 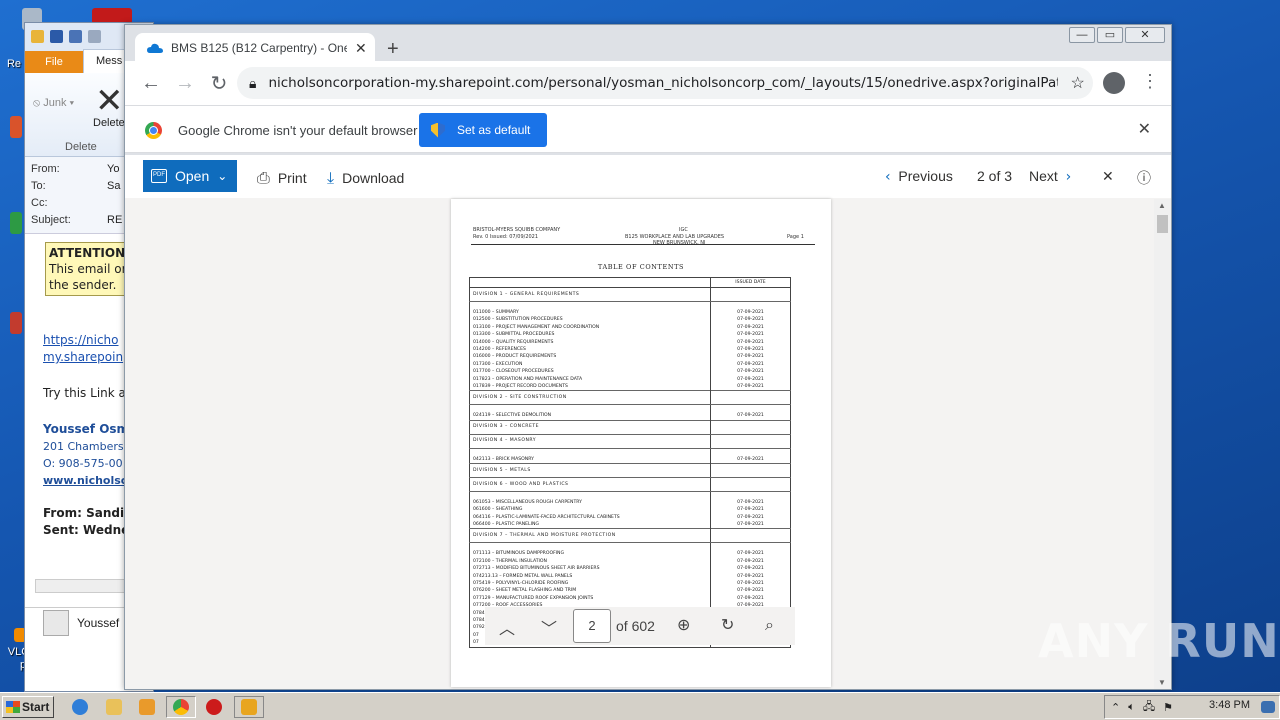 I want to click on to-value: Sa, so click(x=114, y=186).